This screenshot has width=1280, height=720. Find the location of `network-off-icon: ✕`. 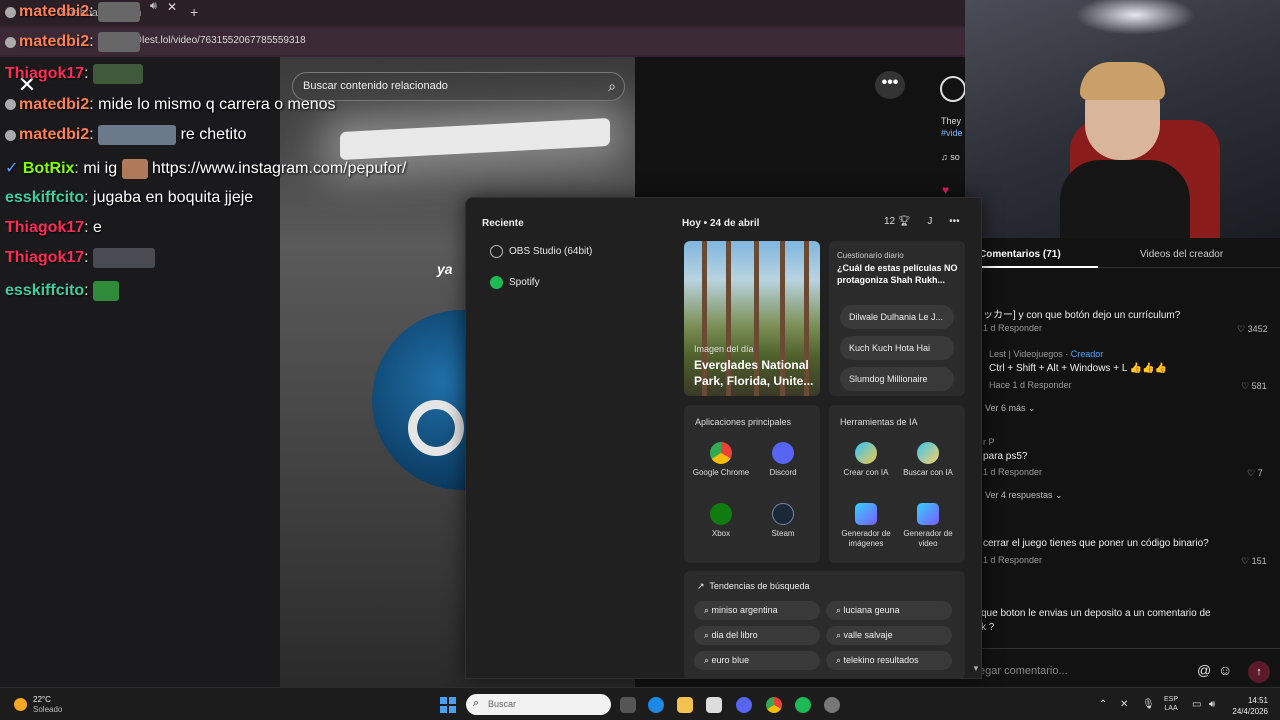

network-off-icon: ✕ is located at coordinates (1124, 704).